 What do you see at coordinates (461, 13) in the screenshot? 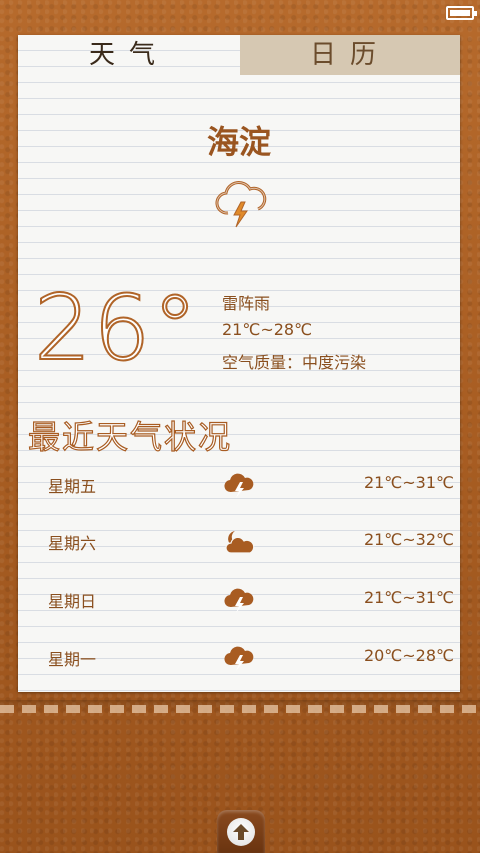
I see `battery-icon` at bounding box center [461, 13].